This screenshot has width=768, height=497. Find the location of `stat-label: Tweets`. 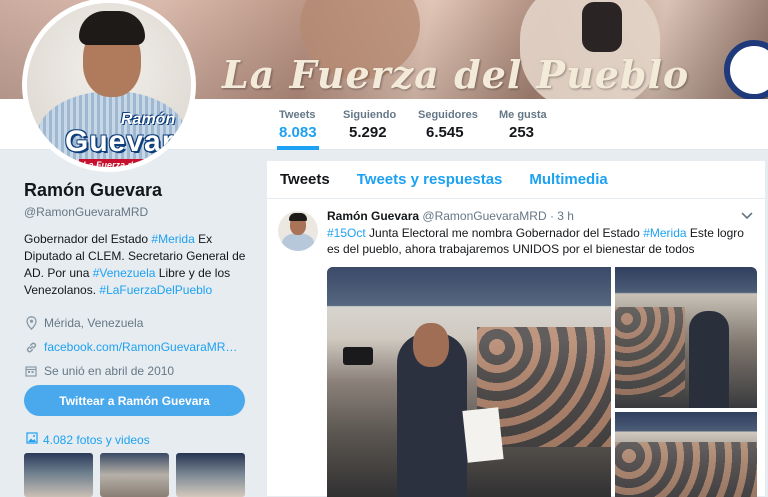

stat-label: Tweets is located at coordinates (297, 115).